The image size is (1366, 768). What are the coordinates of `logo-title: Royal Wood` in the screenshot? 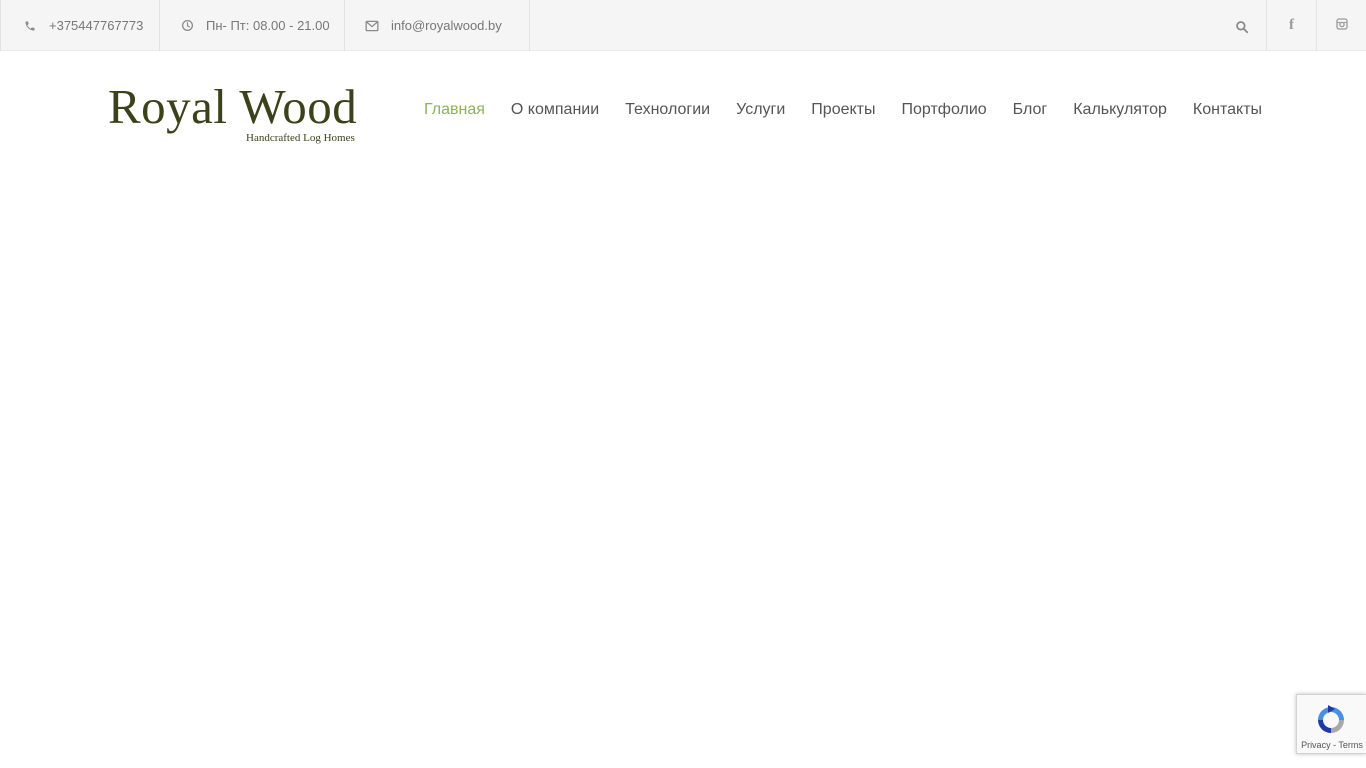 It's located at (233, 106).